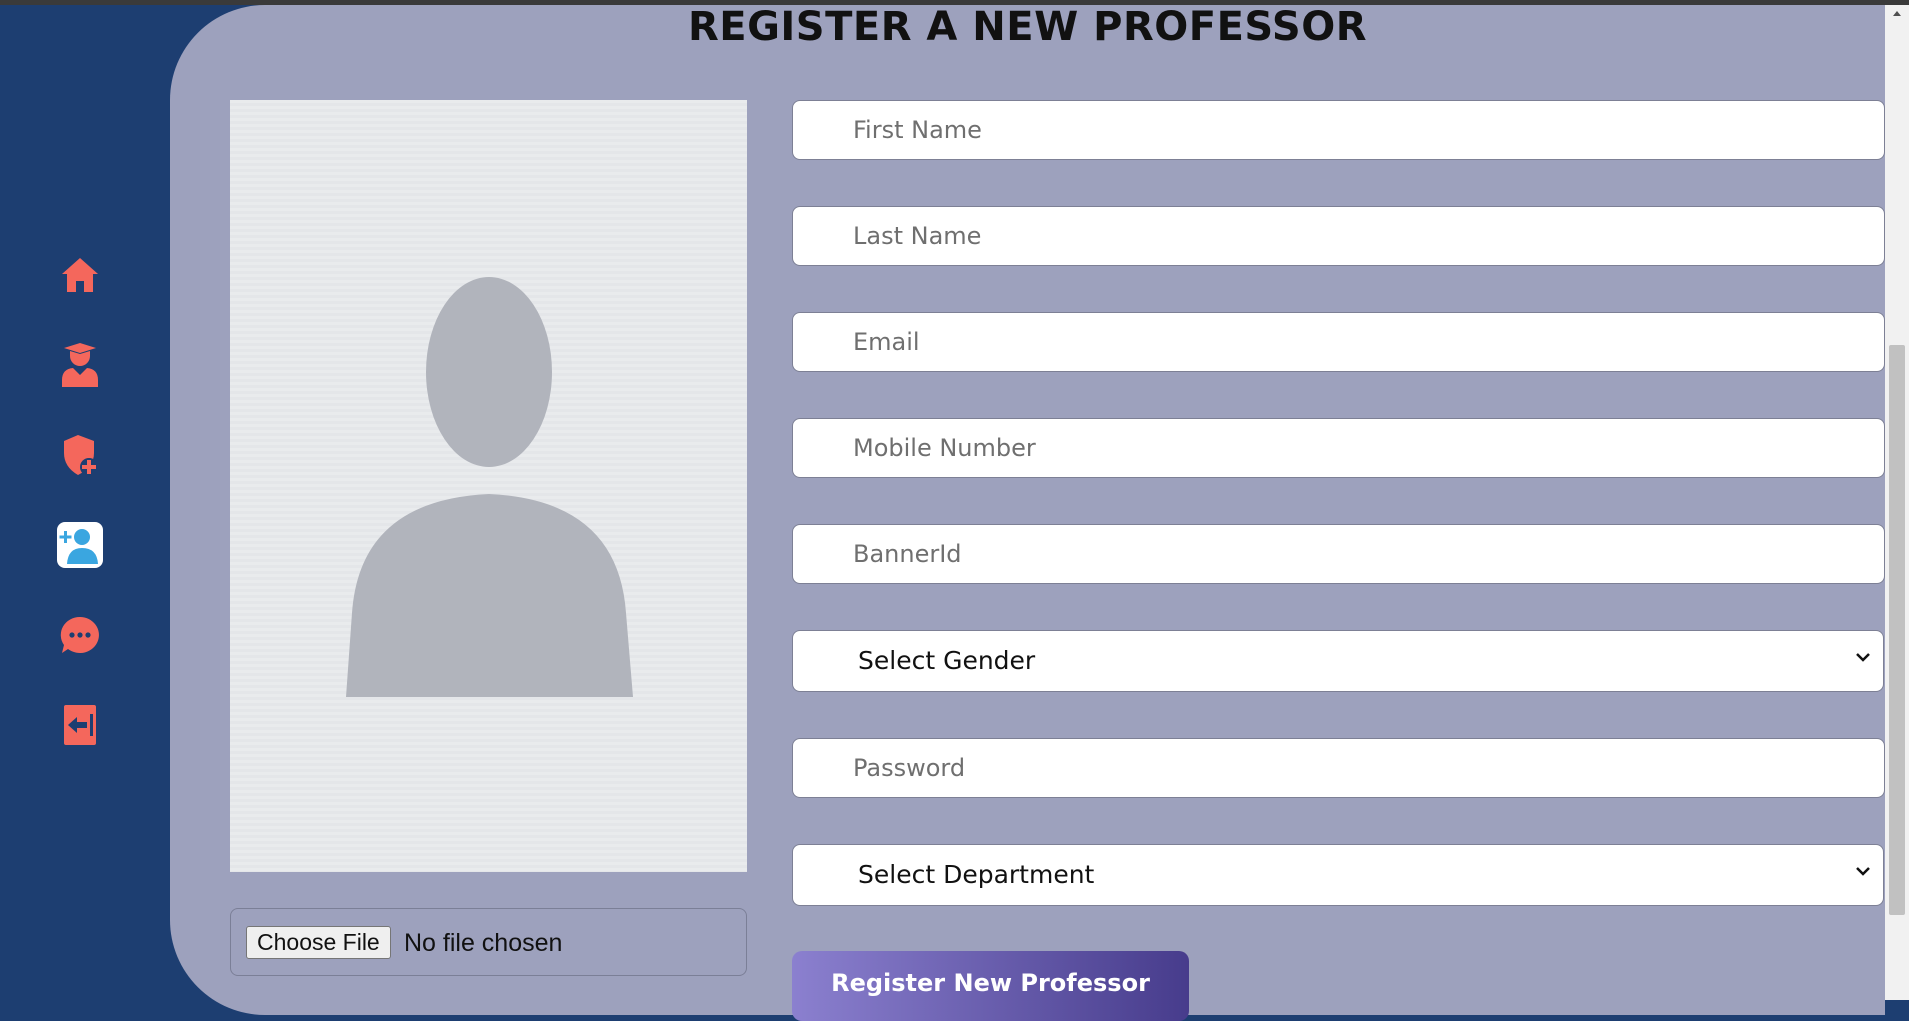  I want to click on sidebar, so click(85, 502).